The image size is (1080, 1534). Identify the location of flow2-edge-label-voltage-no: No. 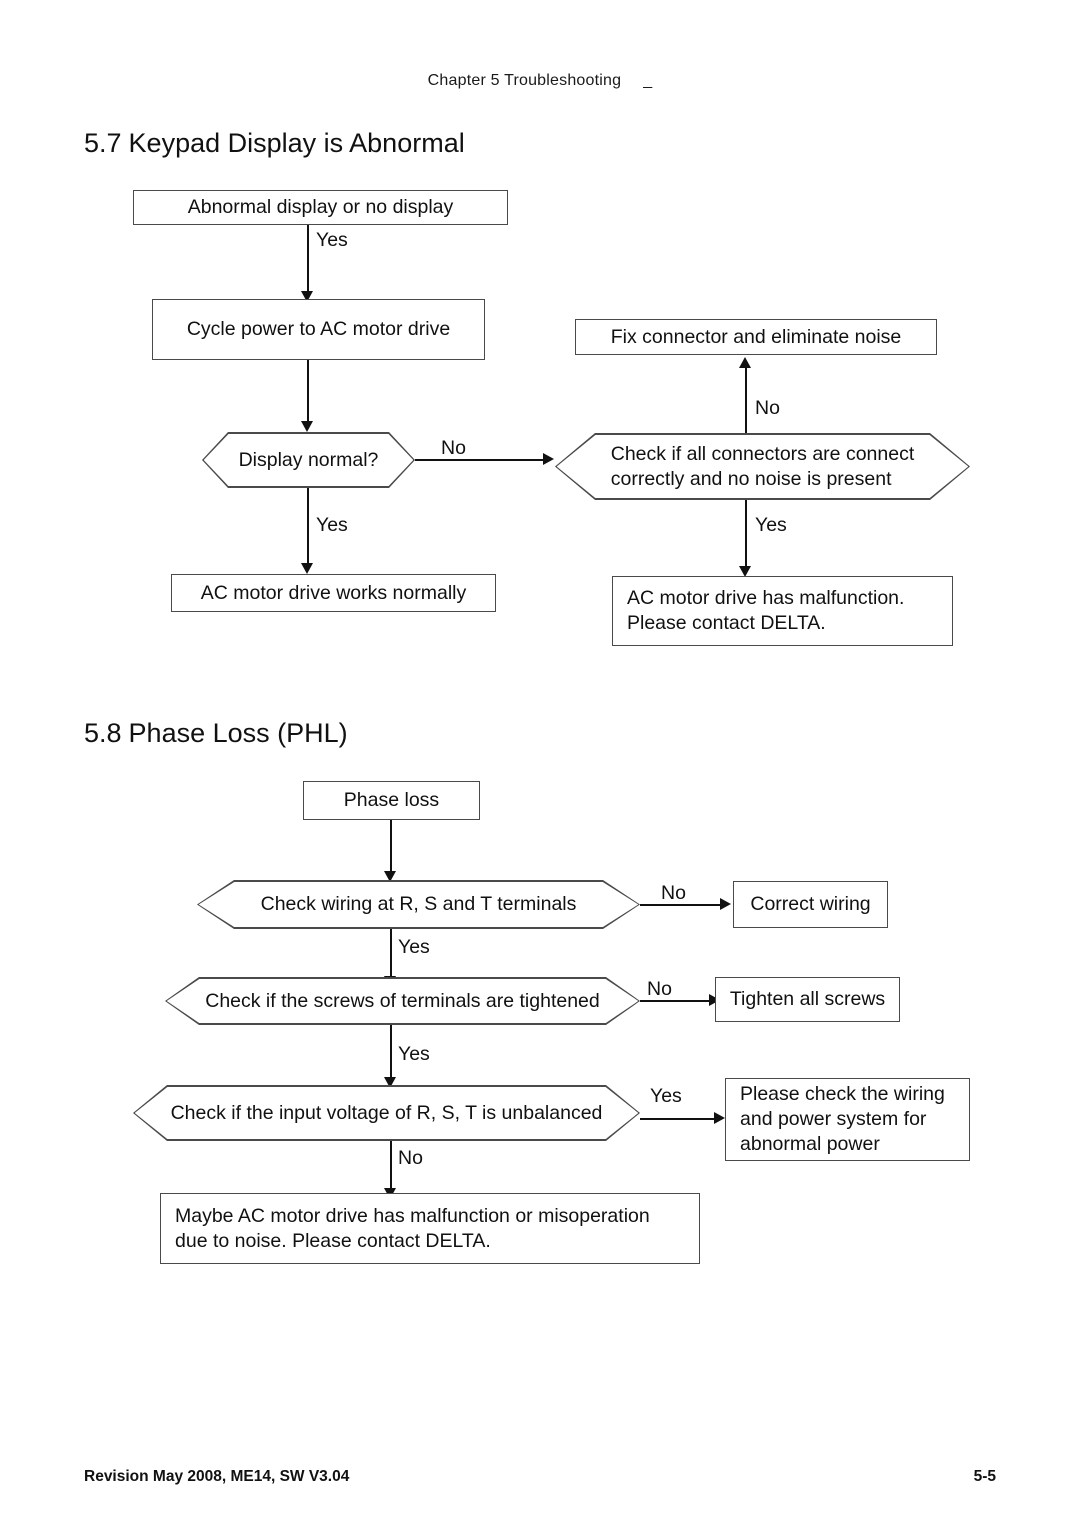
(410, 1158).